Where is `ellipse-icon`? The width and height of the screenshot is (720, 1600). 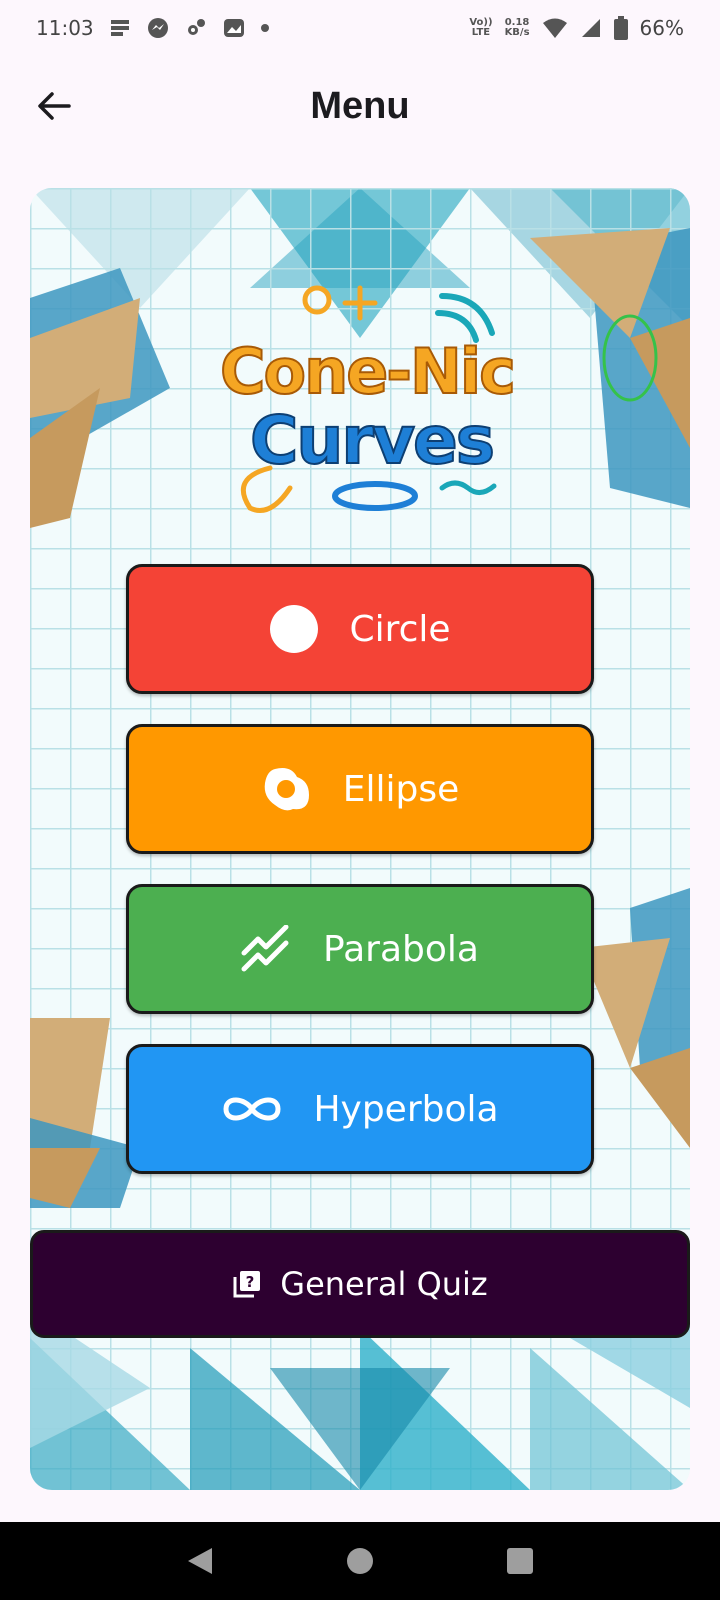 ellipse-icon is located at coordinates (287, 789).